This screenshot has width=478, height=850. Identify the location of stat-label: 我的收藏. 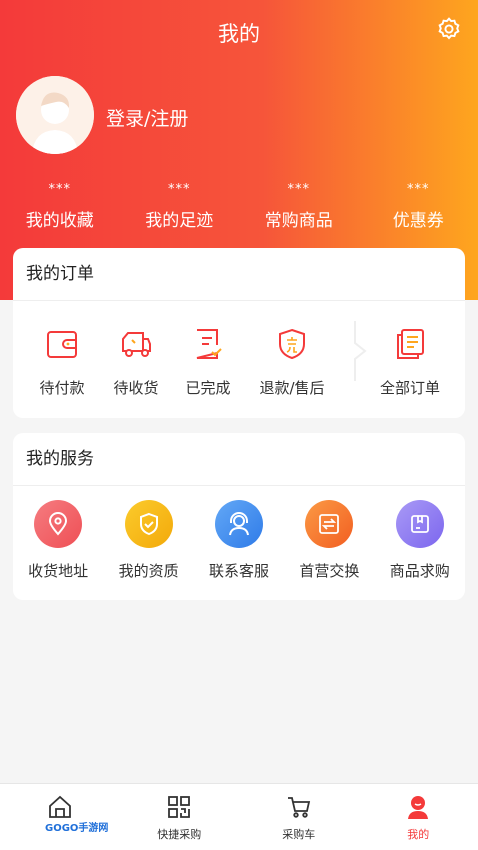
(59, 221).